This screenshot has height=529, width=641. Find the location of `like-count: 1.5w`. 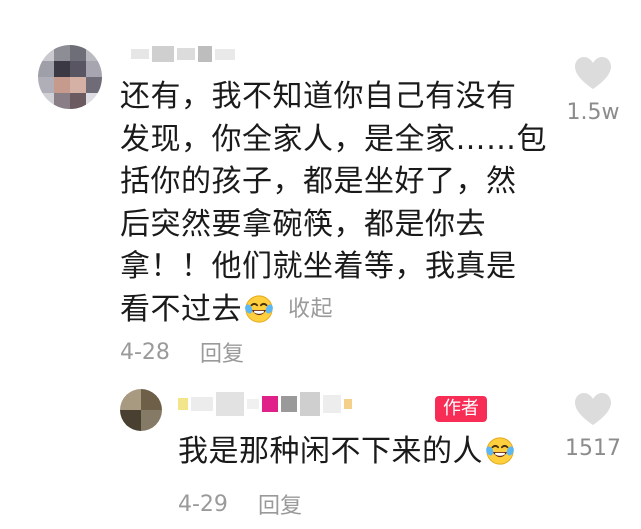

like-count: 1.5w is located at coordinates (593, 112).